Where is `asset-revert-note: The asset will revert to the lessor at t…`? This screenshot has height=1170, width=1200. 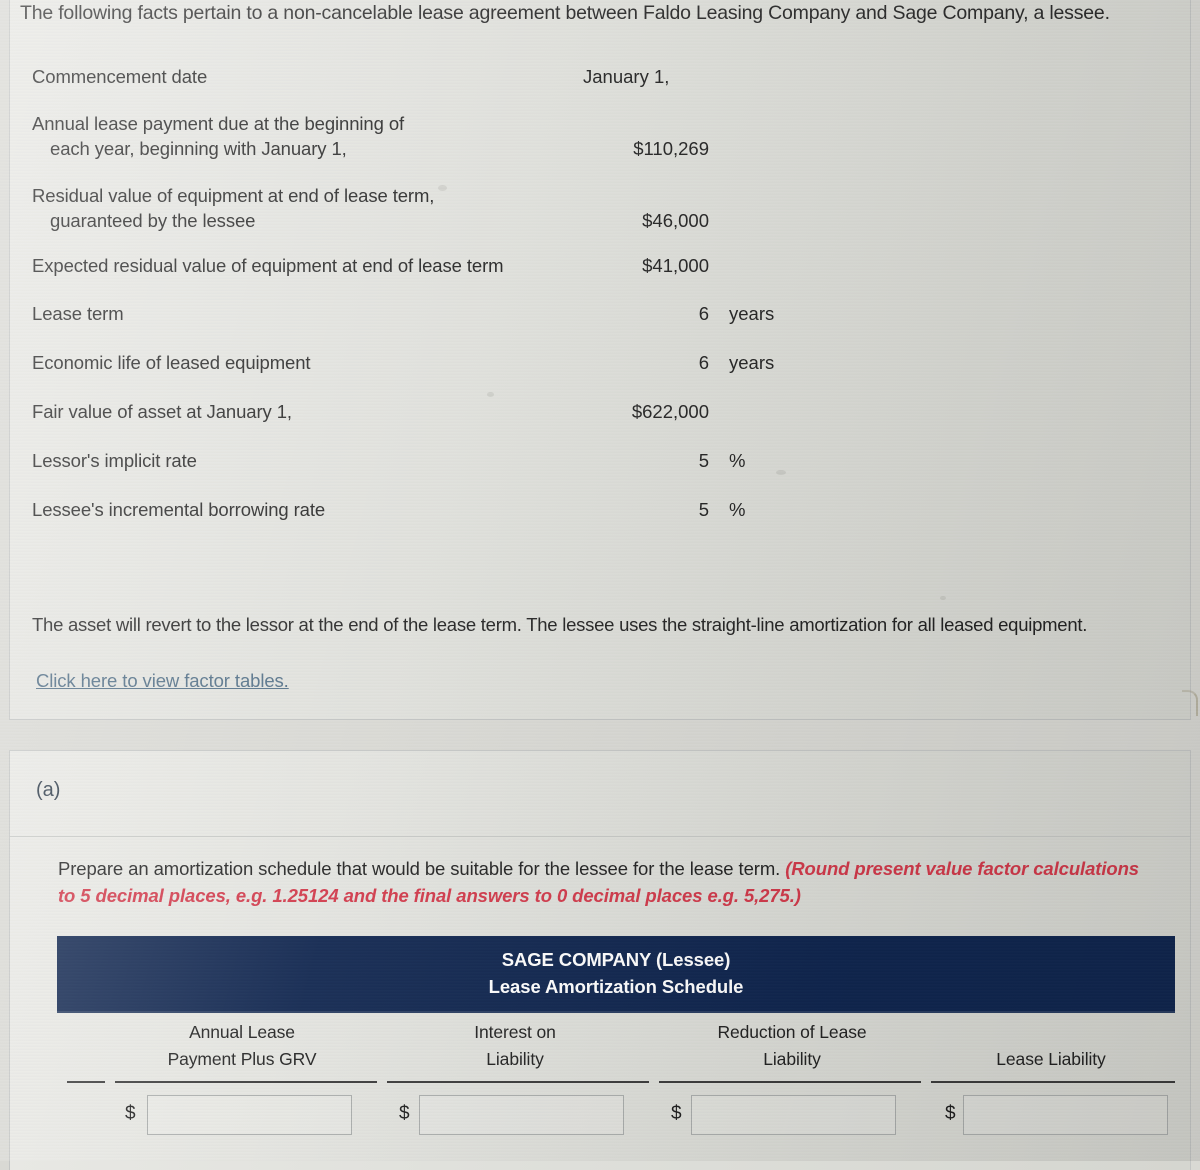
asset-revert-note: The asset will revert to the lessor at t… is located at coordinates (560, 624).